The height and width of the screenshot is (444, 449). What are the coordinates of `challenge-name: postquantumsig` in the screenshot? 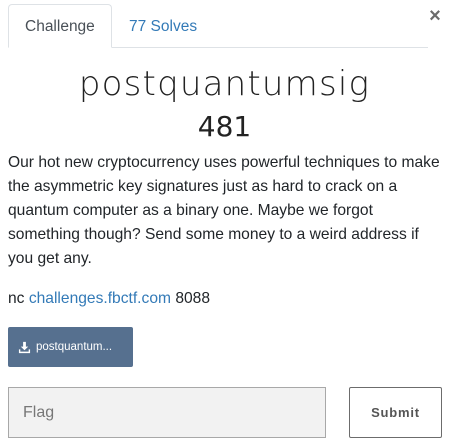 It's located at (224, 84).